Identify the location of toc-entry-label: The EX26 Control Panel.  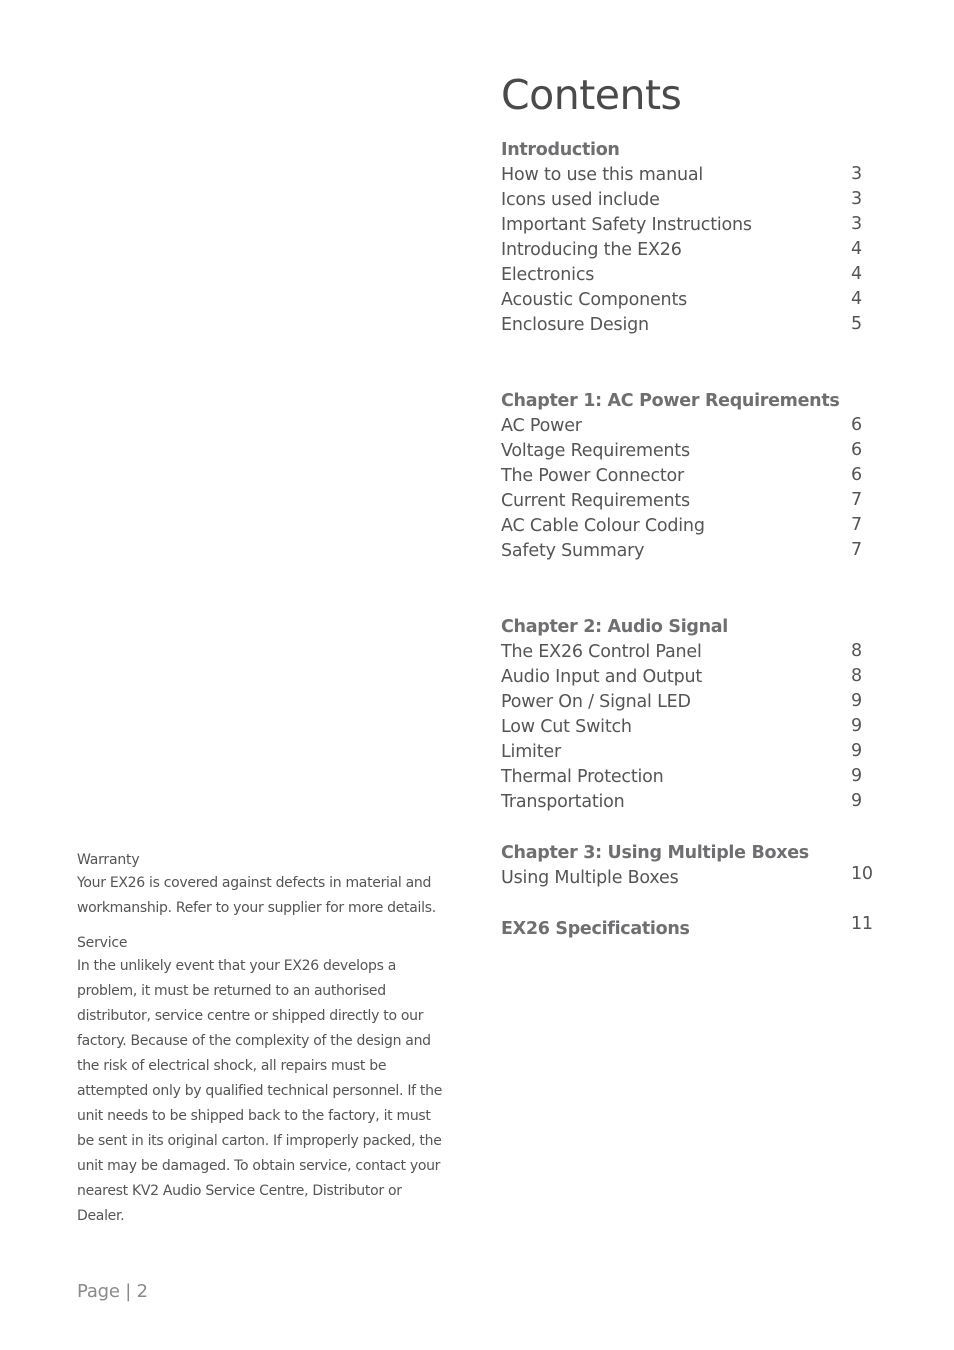
(601, 652).